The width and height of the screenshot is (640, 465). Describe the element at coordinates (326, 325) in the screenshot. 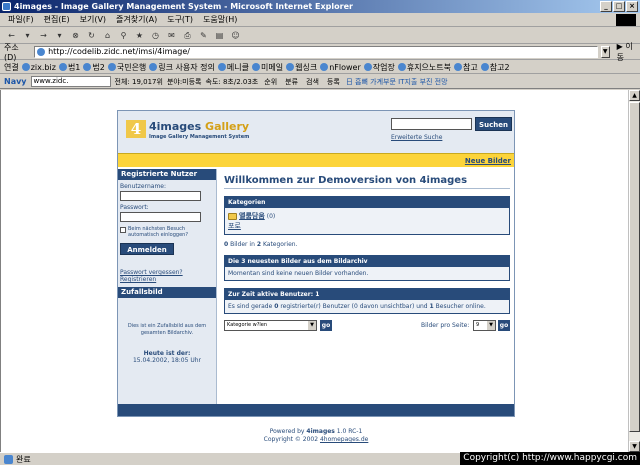

I see `category-go-button: go` at that location.